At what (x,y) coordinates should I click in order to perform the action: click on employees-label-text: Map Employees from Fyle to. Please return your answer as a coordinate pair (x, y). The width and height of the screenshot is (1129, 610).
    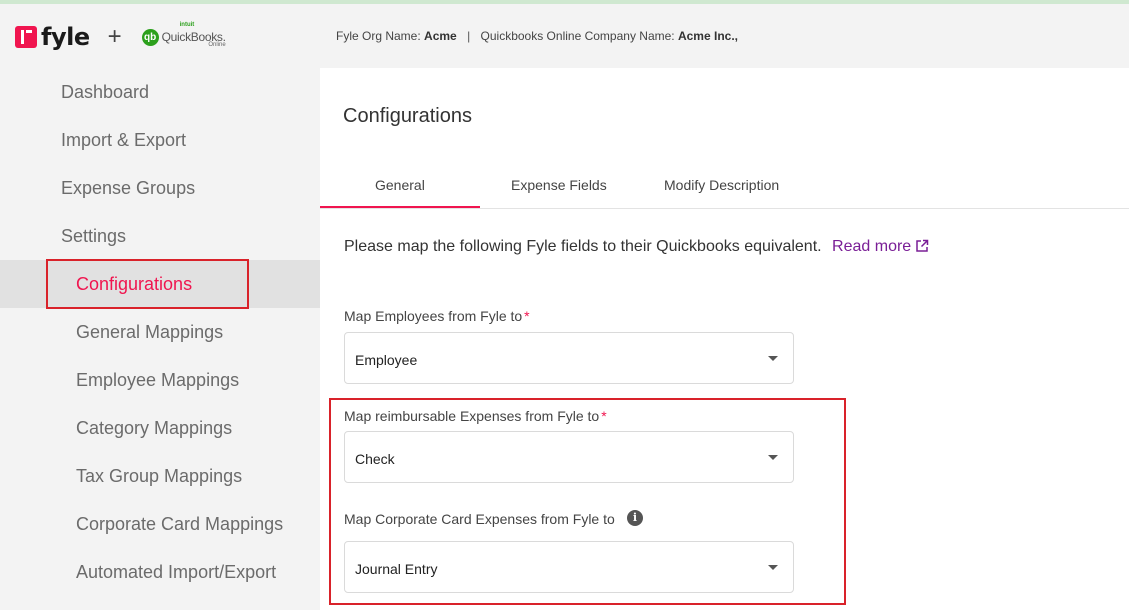
    Looking at the image, I should click on (433, 316).